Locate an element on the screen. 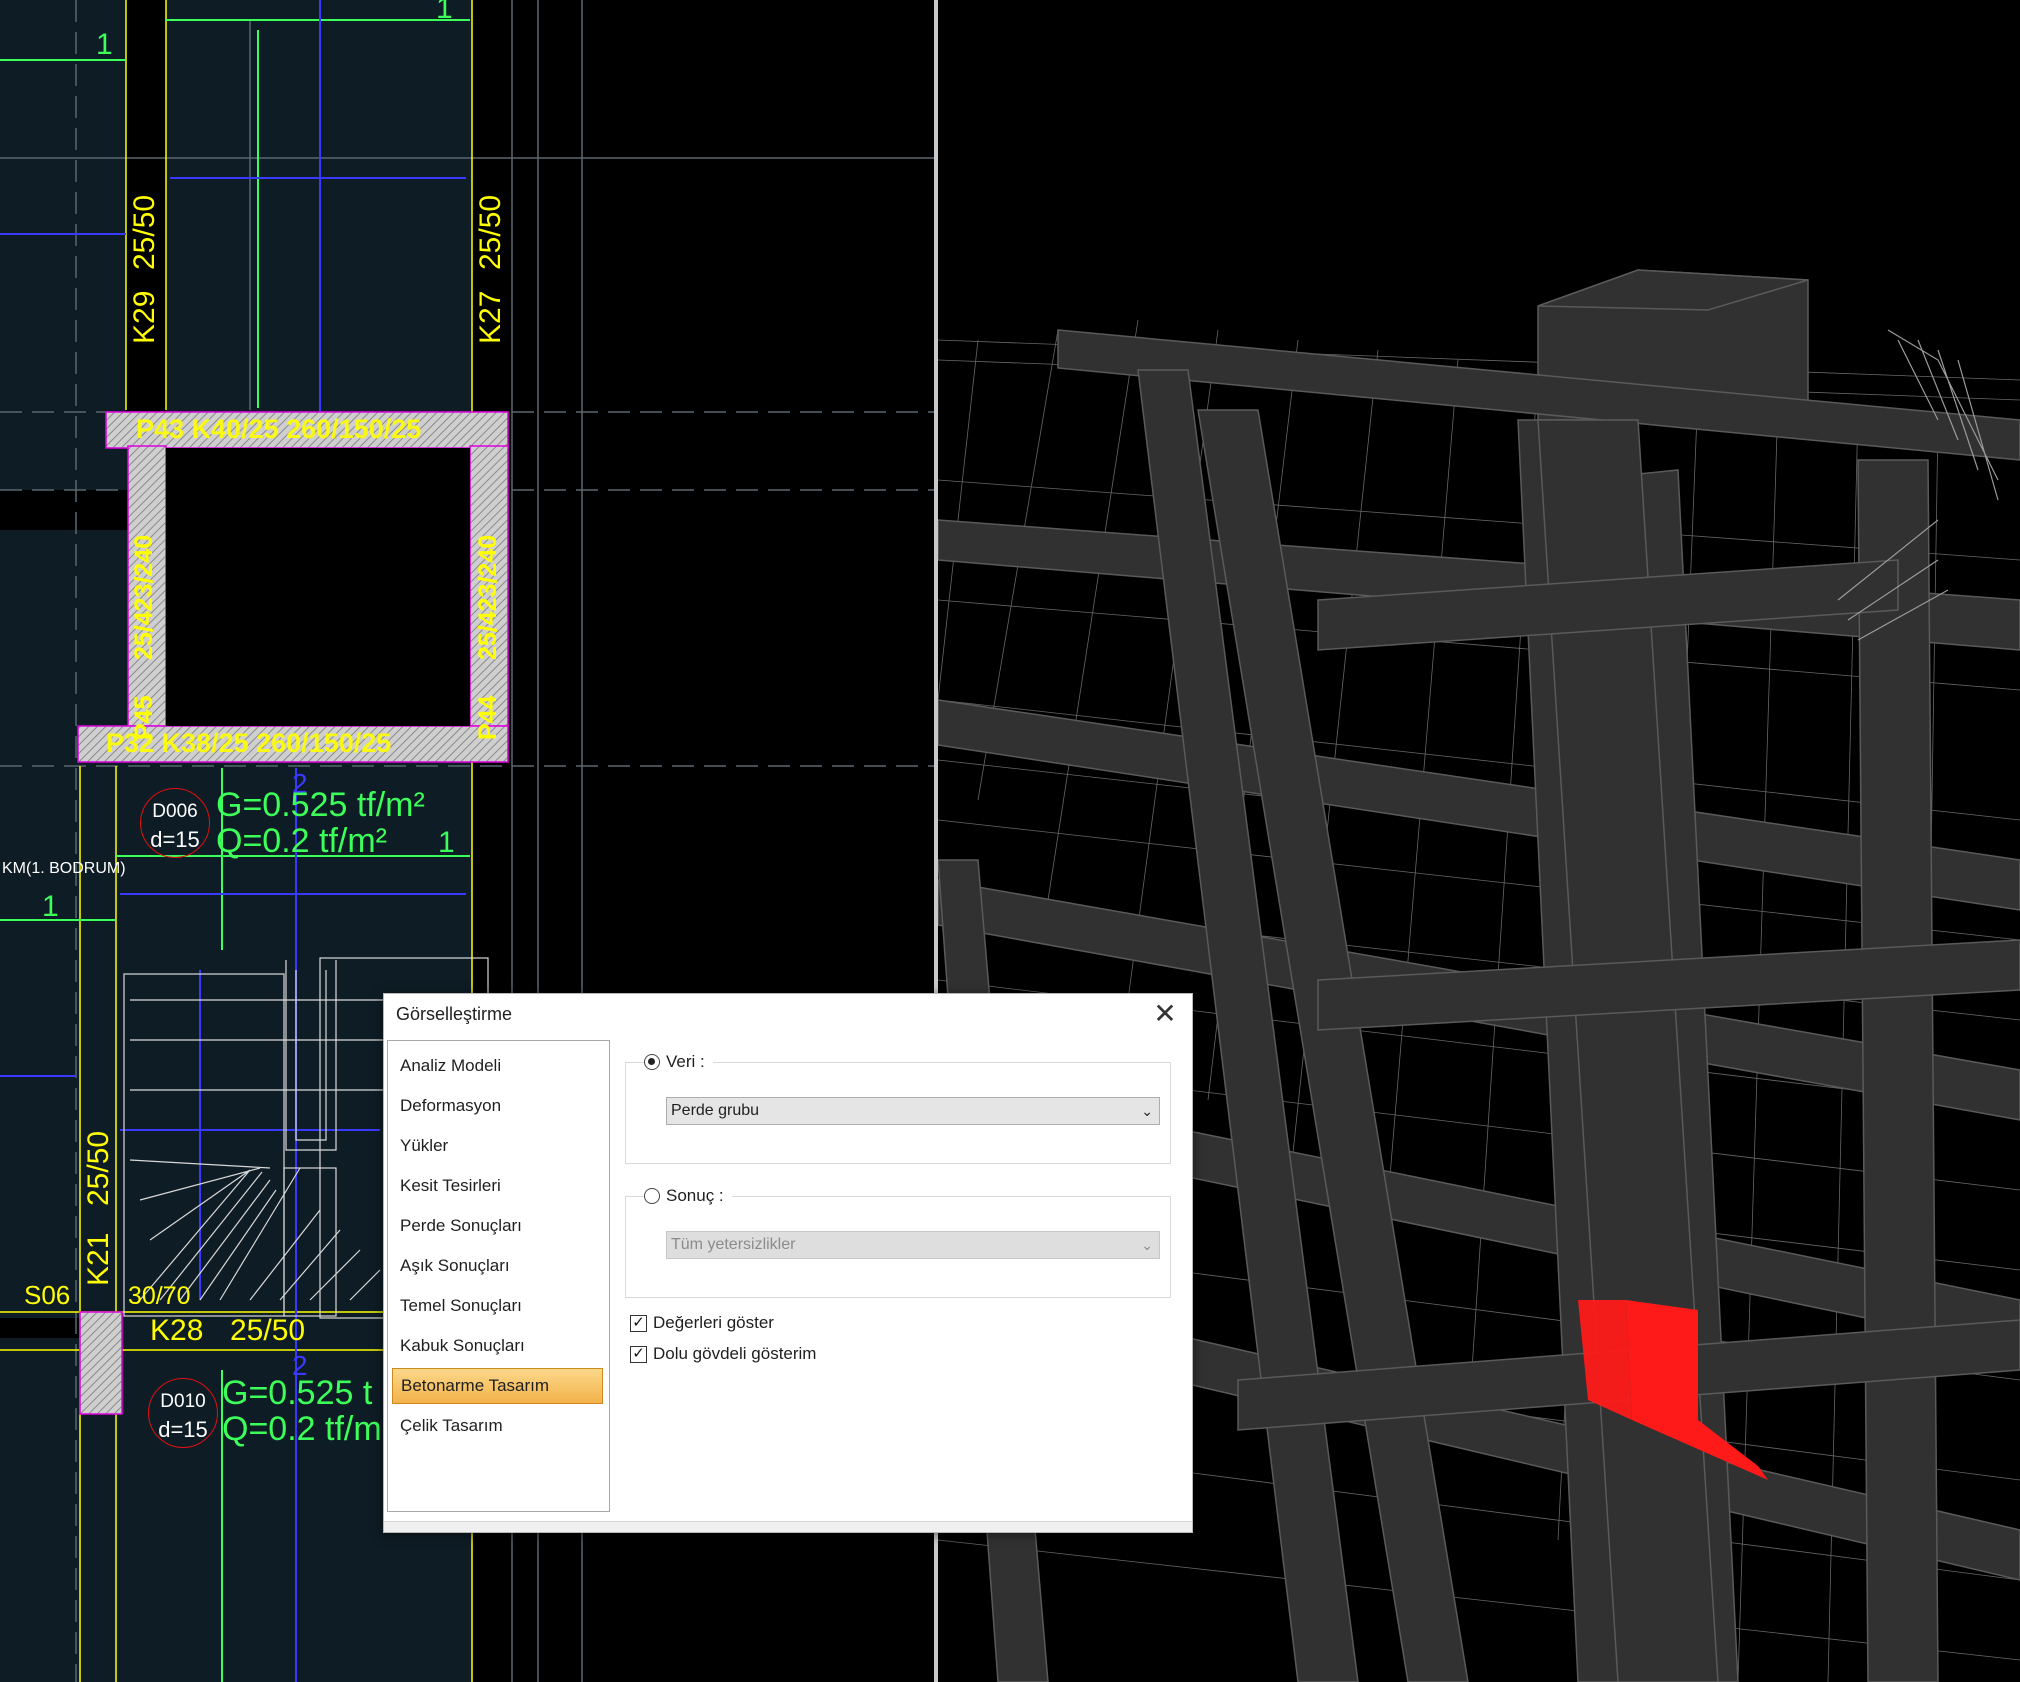  slab-live-load: Q=0.2 tf/m² is located at coordinates (301, 841).